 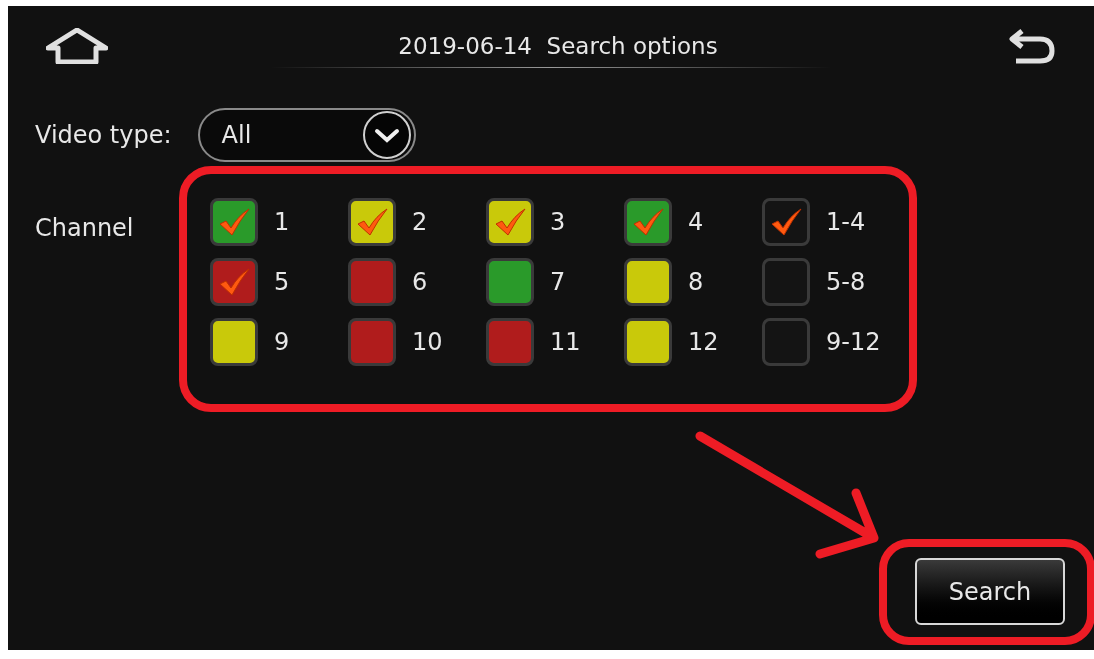 What do you see at coordinates (696, 282) in the screenshot?
I see `channel-label: 8` at bounding box center [696, 282].